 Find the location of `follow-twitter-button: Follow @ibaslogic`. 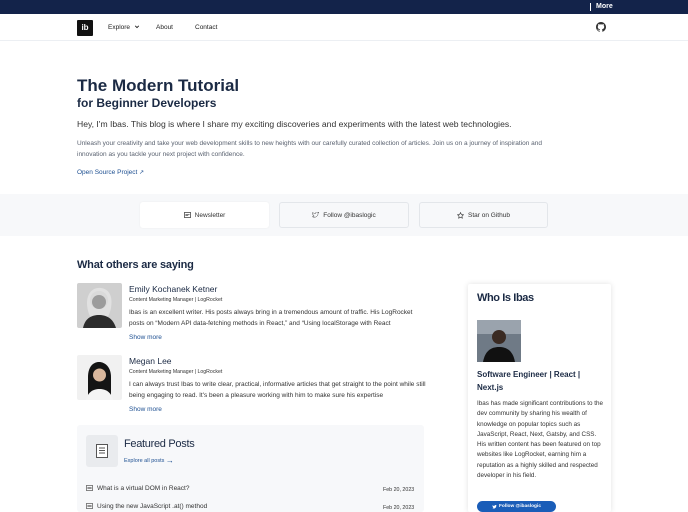

follow-twitter-button: Follow @ibaslogic is located at coordinates (344, 215).